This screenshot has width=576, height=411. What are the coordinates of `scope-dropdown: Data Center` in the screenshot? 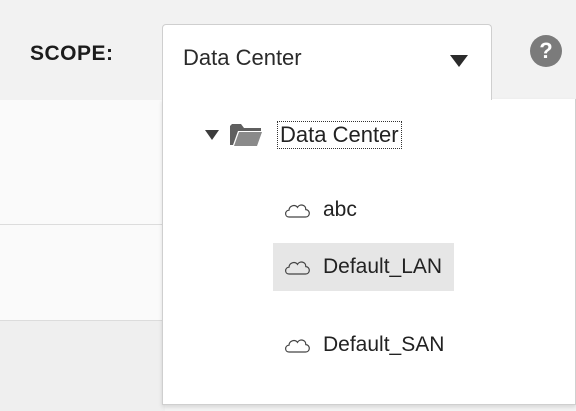 It's located at (327, 62).